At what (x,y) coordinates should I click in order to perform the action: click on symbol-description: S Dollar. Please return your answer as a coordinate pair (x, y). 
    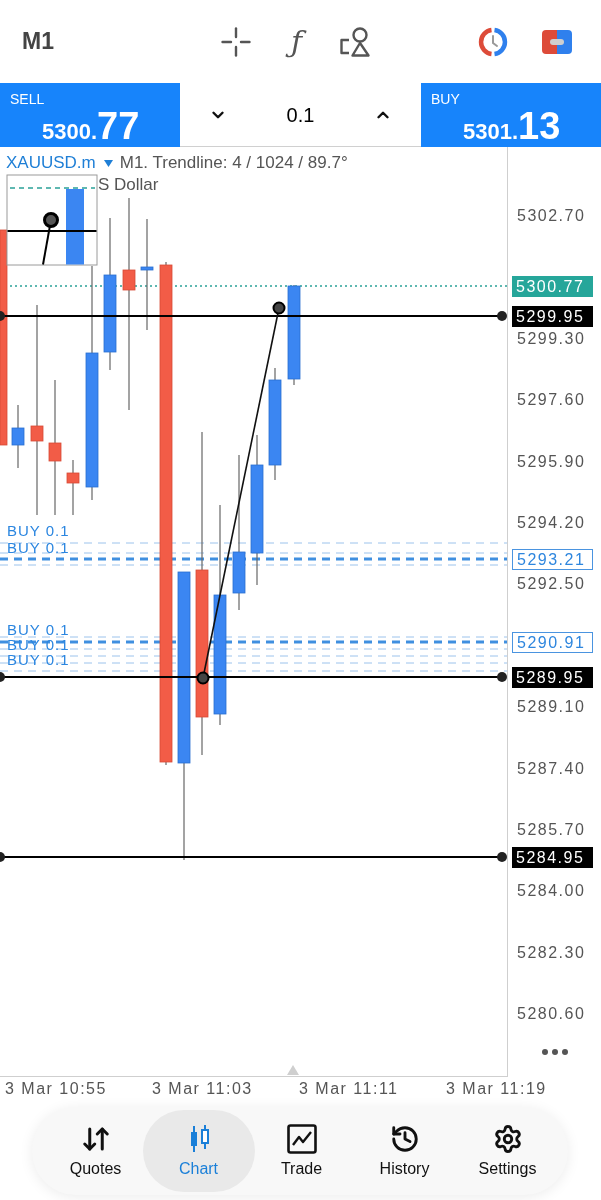
    Looking at the image, I should click on (128, 185).